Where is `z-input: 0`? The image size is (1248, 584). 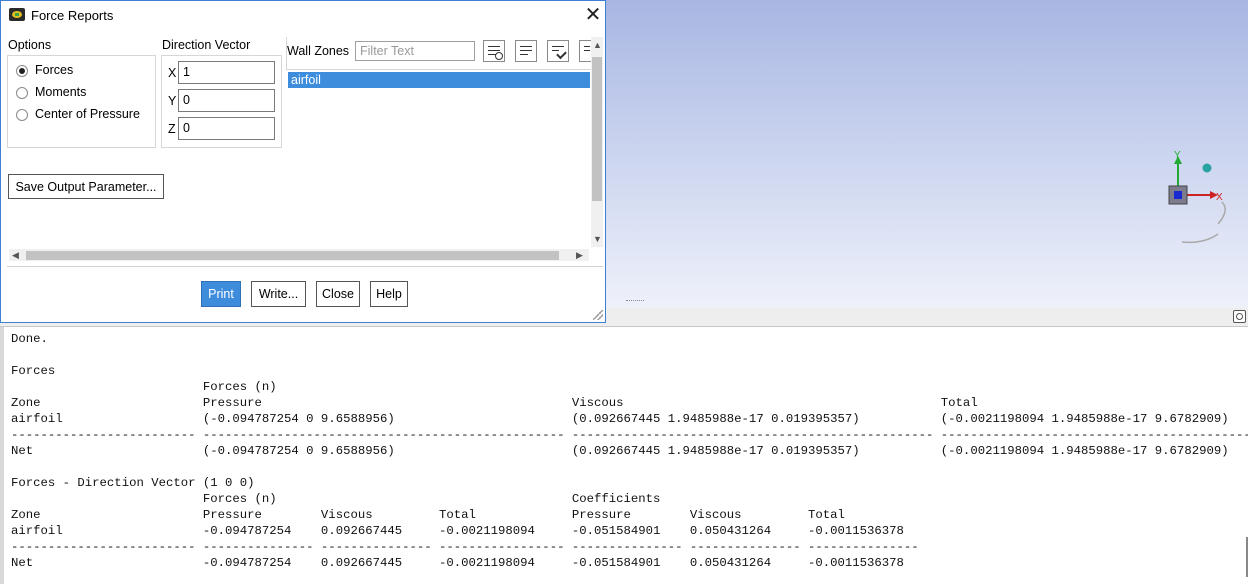
z-input: 0 is located at coordinates (226, 128).